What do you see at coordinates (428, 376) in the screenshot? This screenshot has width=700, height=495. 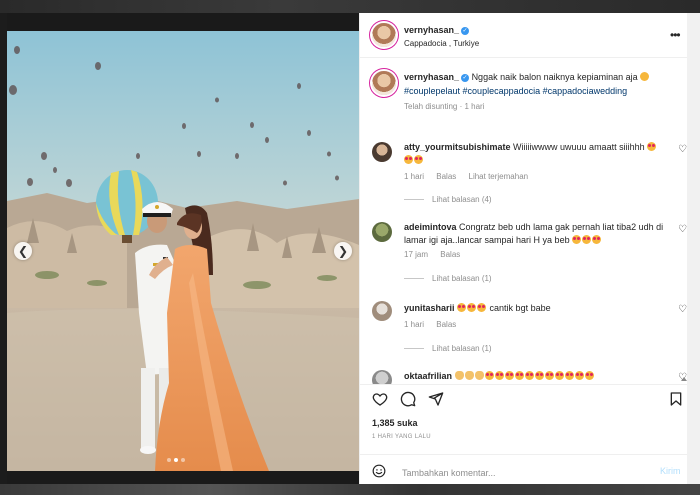 I see `commenter-username: oktaafrilian` at bounding box center [428, 376].